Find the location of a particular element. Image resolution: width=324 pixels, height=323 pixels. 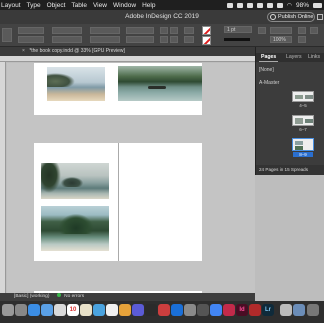

reminders-icon is located at coordinates (112, 310).